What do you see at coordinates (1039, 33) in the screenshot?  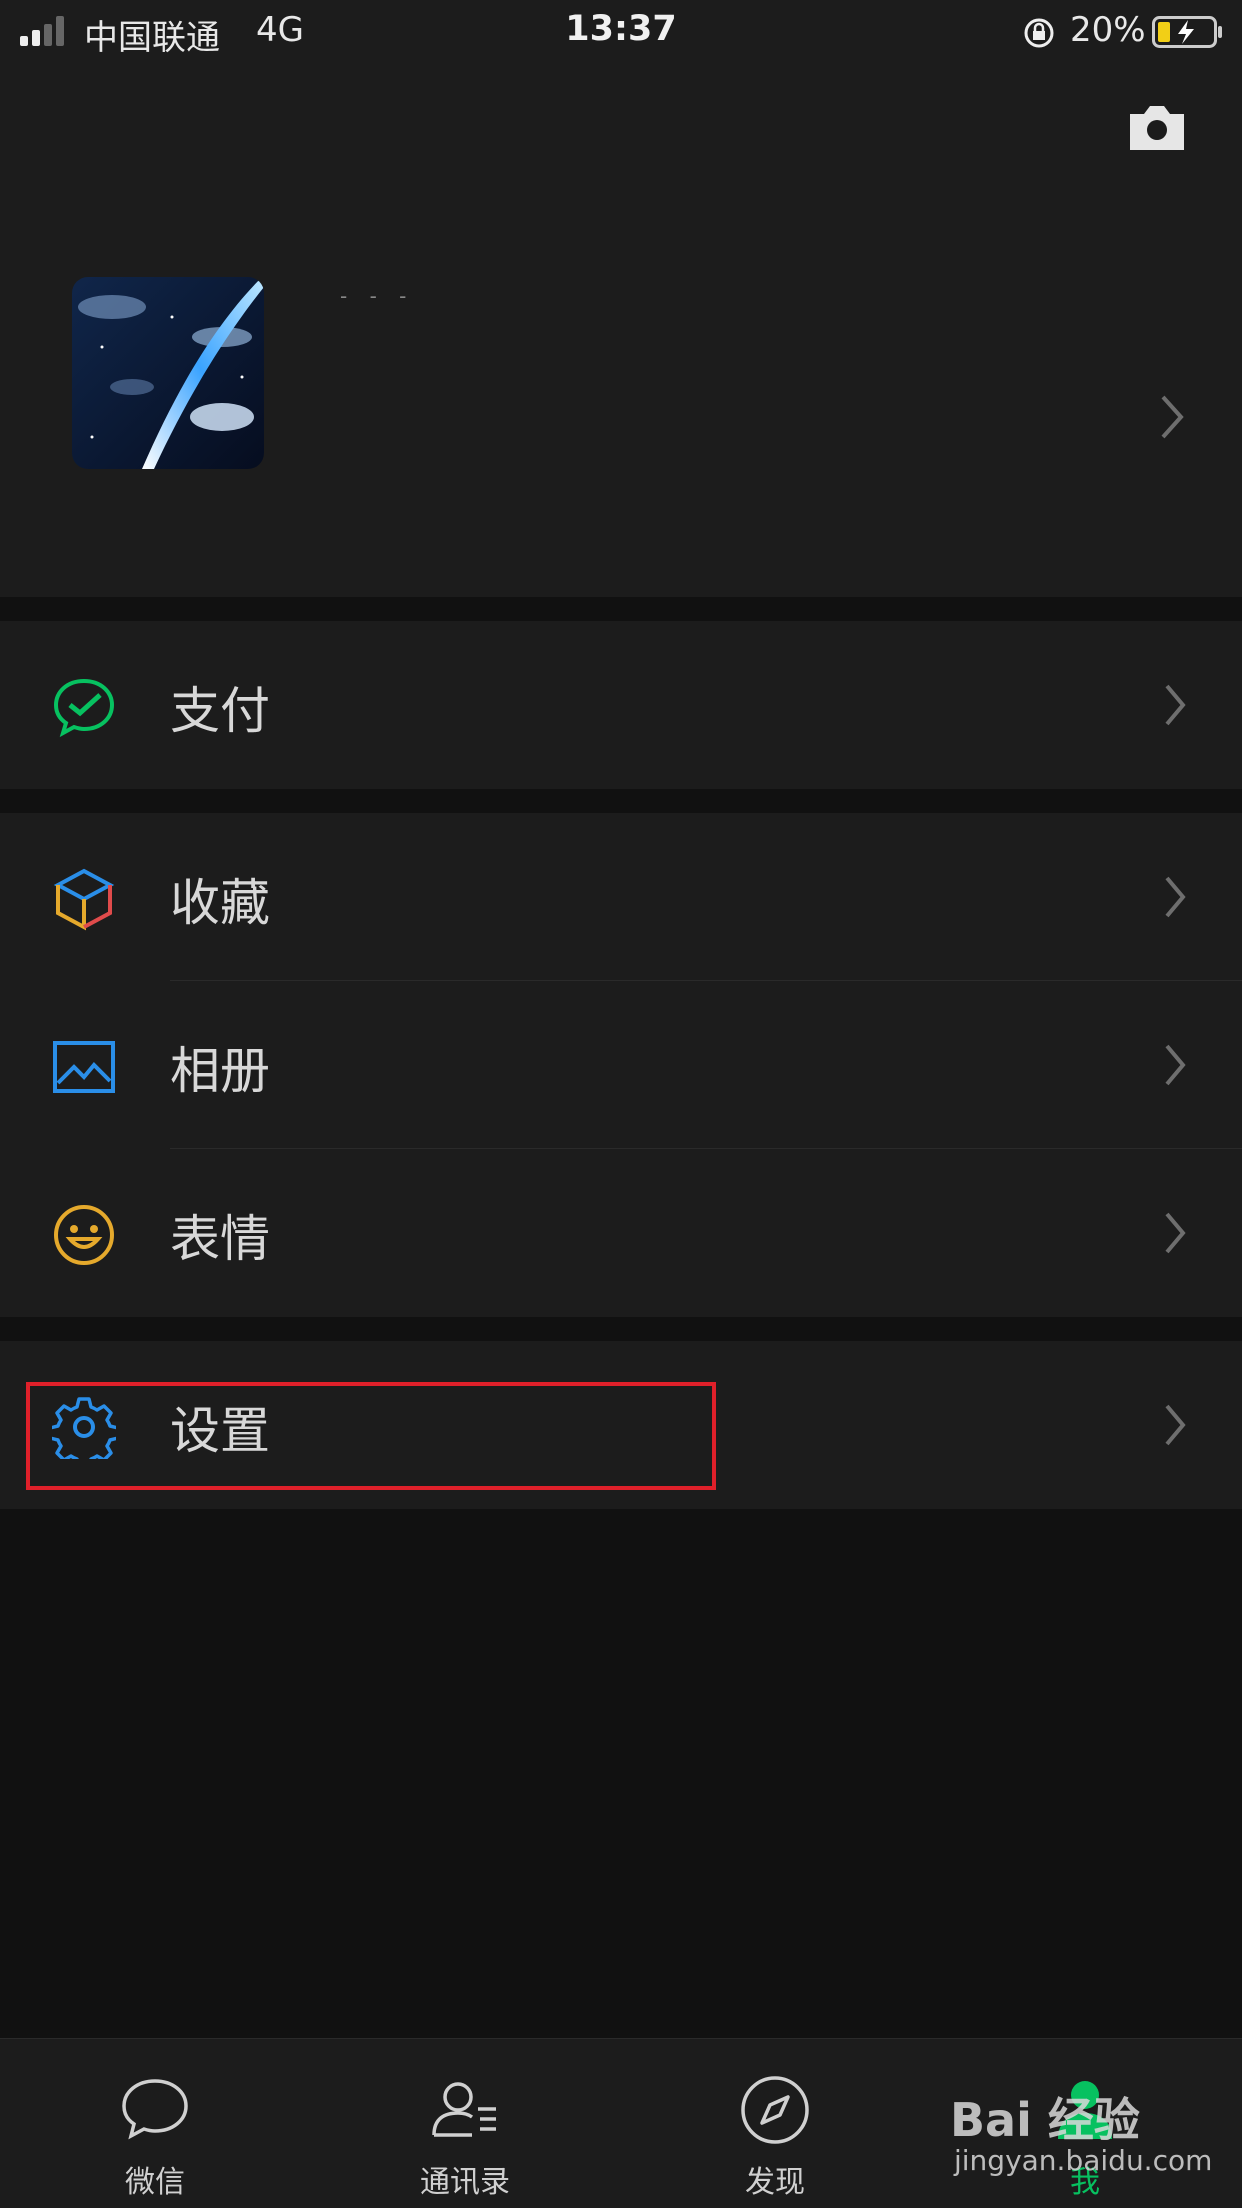 I see `rotation-lock-icon` at bounding box center [1039, 33].